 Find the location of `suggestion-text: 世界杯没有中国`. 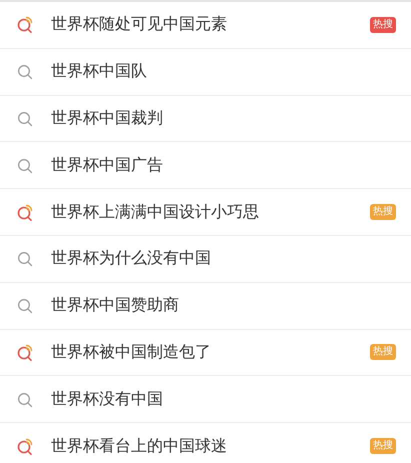

suggestion-text: 世界杯没有中国 is located at coordinates (107, 399).